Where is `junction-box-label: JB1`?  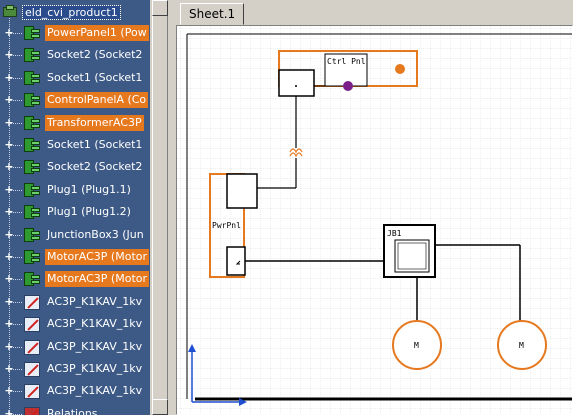 junction-box-label: JB1 is located at coordinates (394, 233).